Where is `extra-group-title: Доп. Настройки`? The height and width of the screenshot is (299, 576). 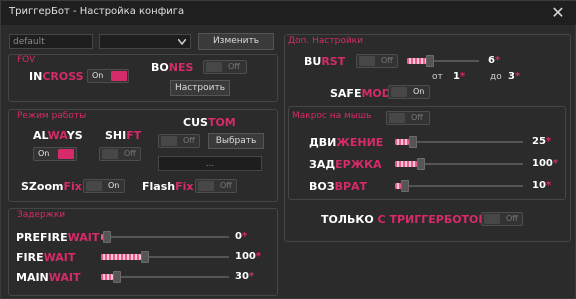
extra-group-title: Доп. Настройки is located at coordinates (325, 41).